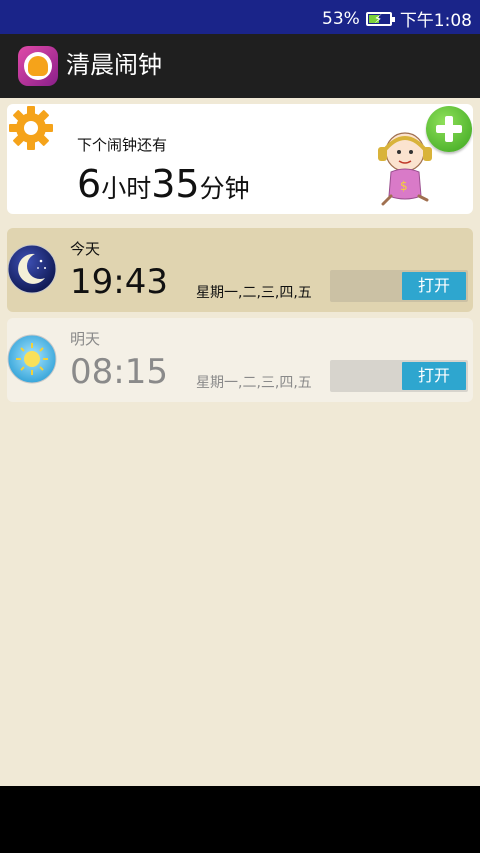 This screenshot has height=853, width=480. Describe the element at coordinates (240, 17) in the screenshot. I see `status-bar: 53% ⚡ 下午1:08` at that location.